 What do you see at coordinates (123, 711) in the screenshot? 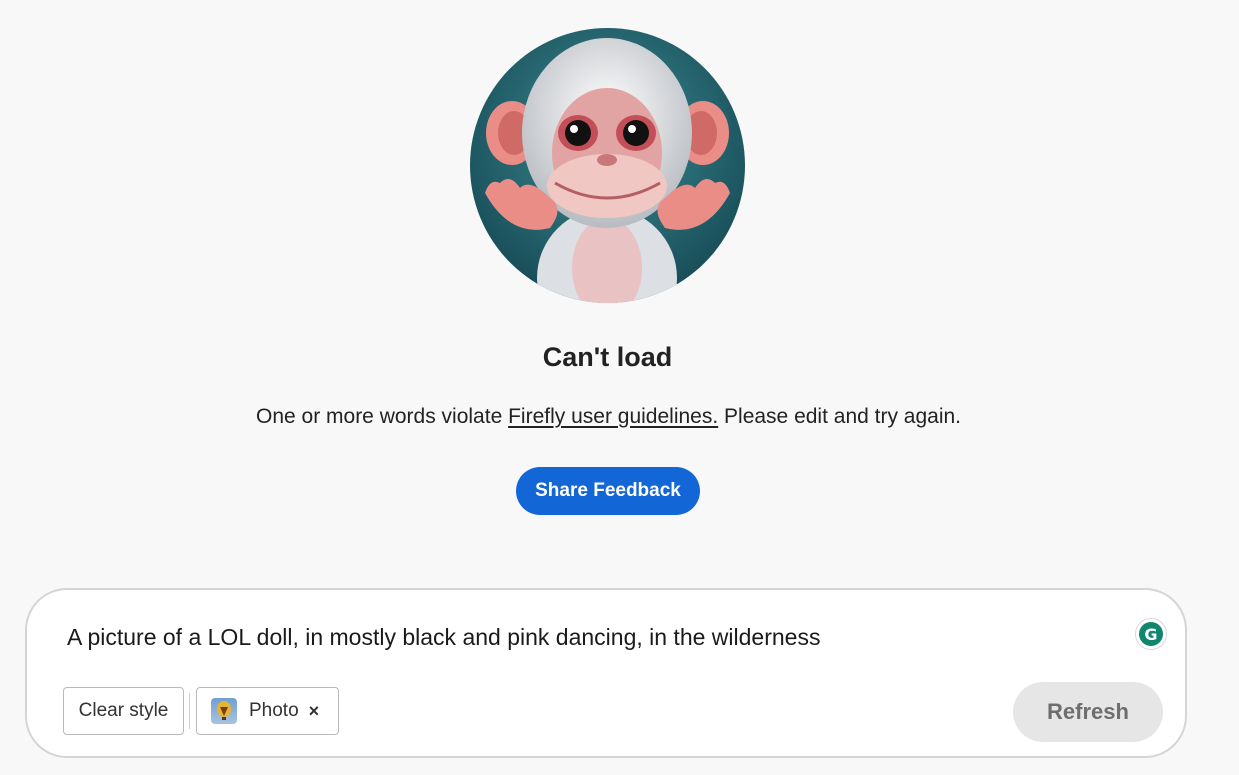
I see `clear-style-button: Clear style` at bounding box center [123, 711].